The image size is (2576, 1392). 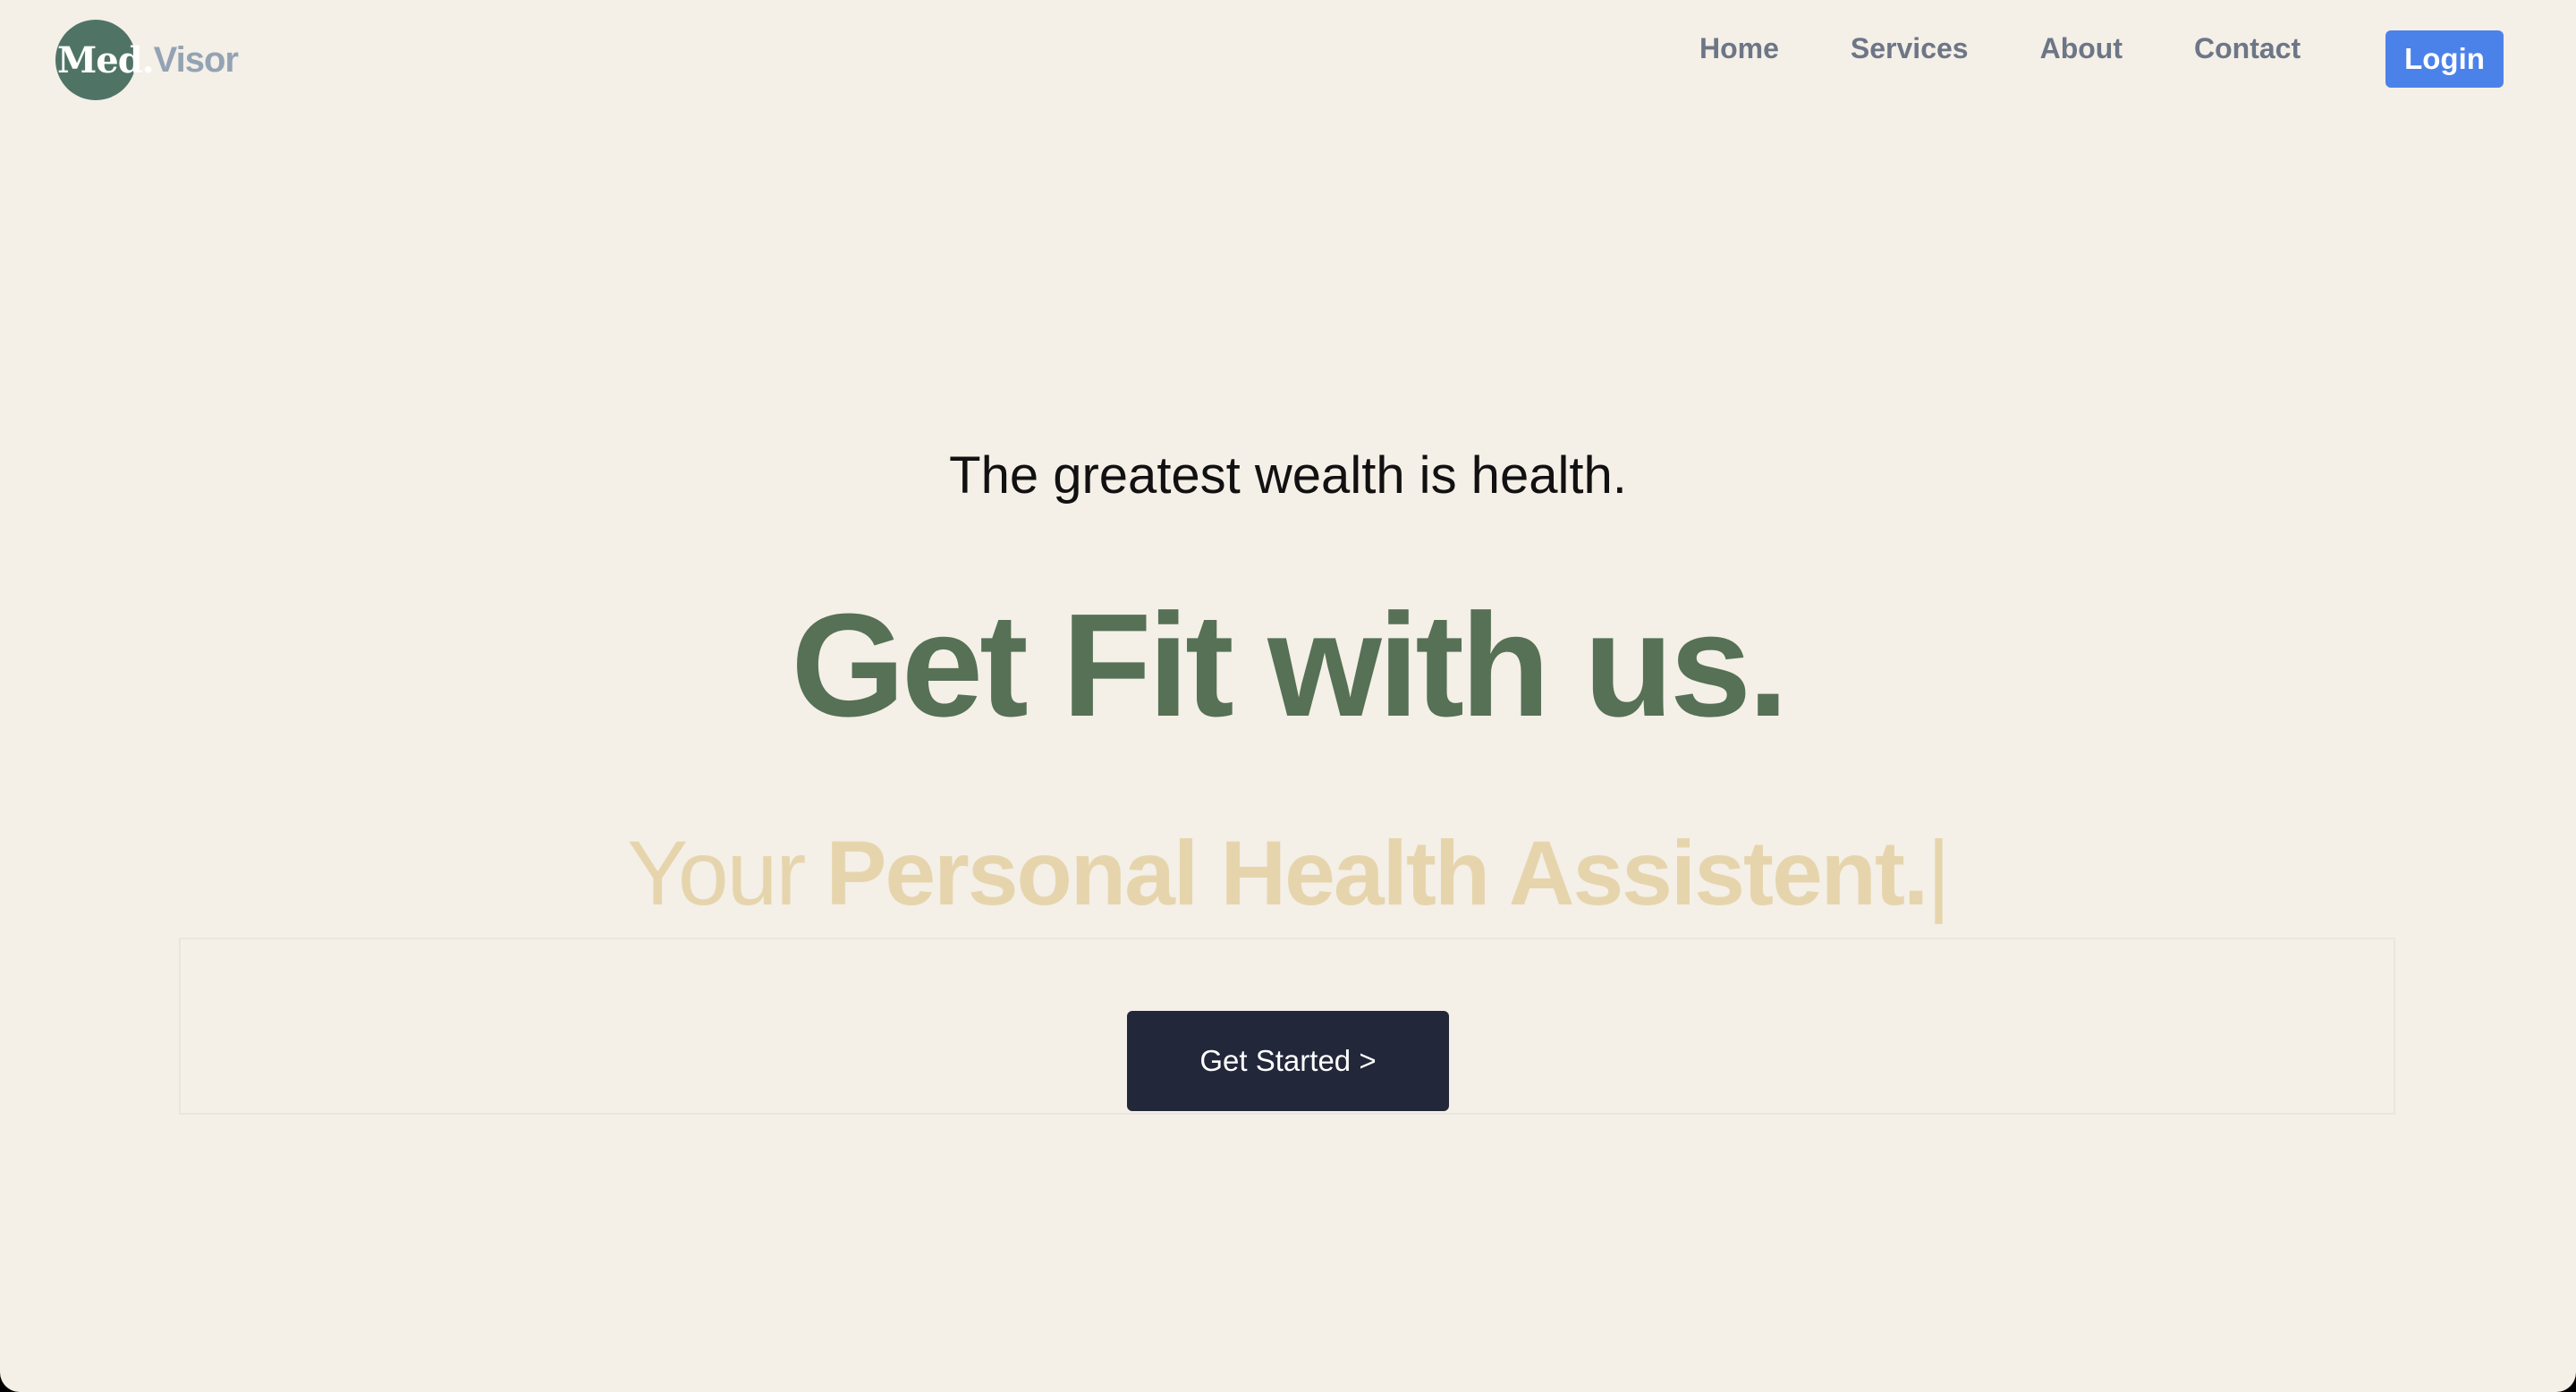 I want to click on subline-prefix: Your, so click(x=716, y=873).